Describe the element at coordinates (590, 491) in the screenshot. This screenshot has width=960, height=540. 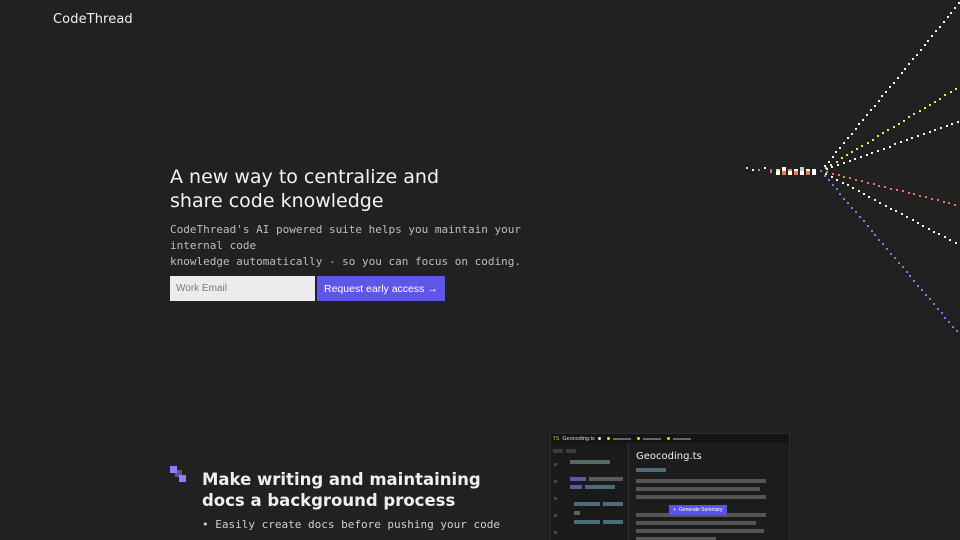
I see `editor-code-pane` at that location.